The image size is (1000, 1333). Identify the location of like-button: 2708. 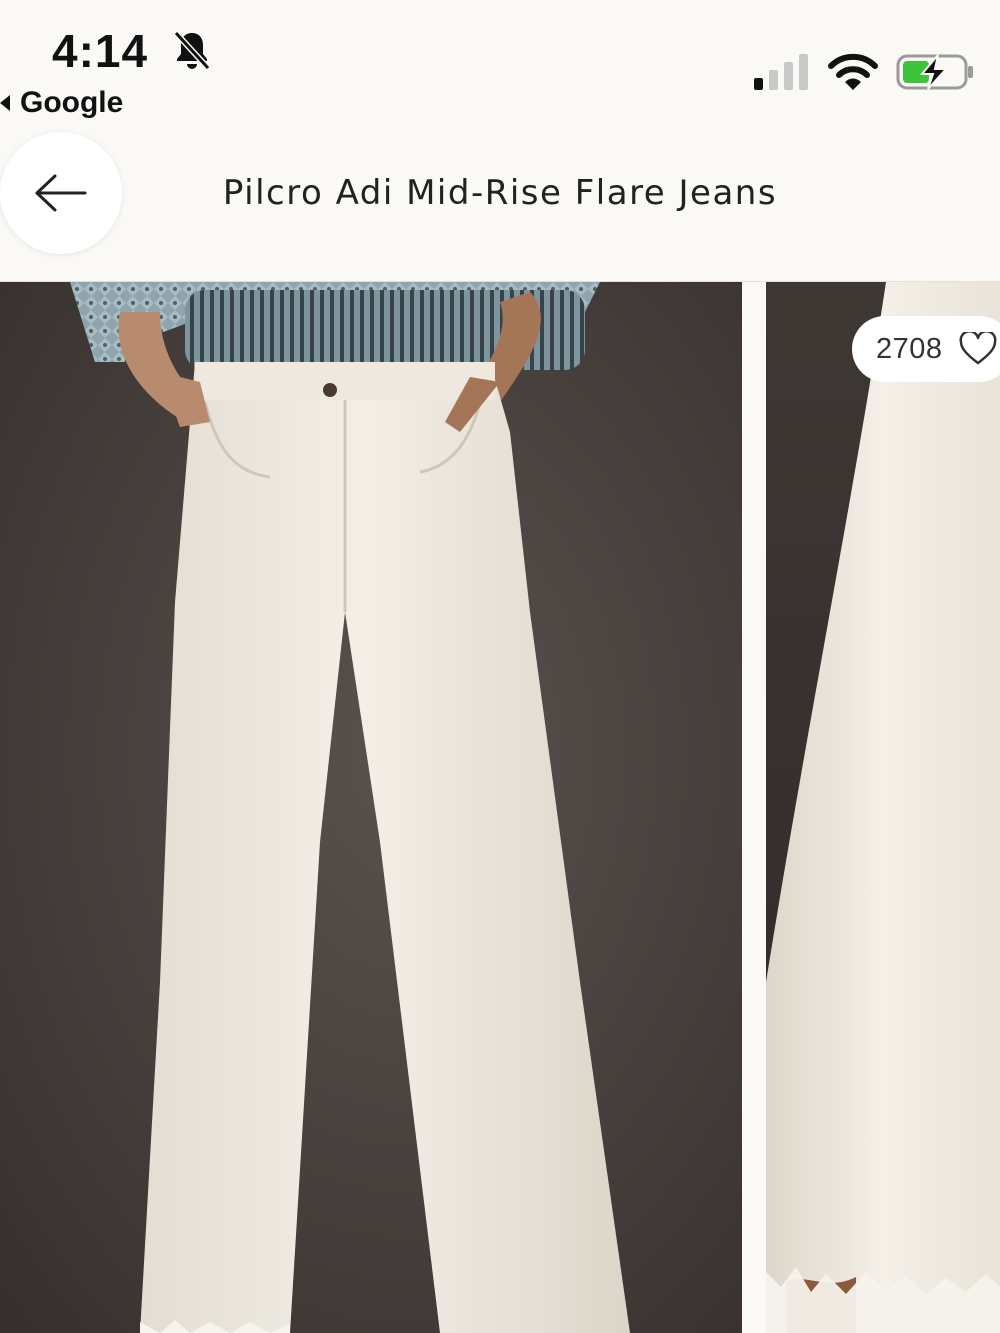
(926, 349).